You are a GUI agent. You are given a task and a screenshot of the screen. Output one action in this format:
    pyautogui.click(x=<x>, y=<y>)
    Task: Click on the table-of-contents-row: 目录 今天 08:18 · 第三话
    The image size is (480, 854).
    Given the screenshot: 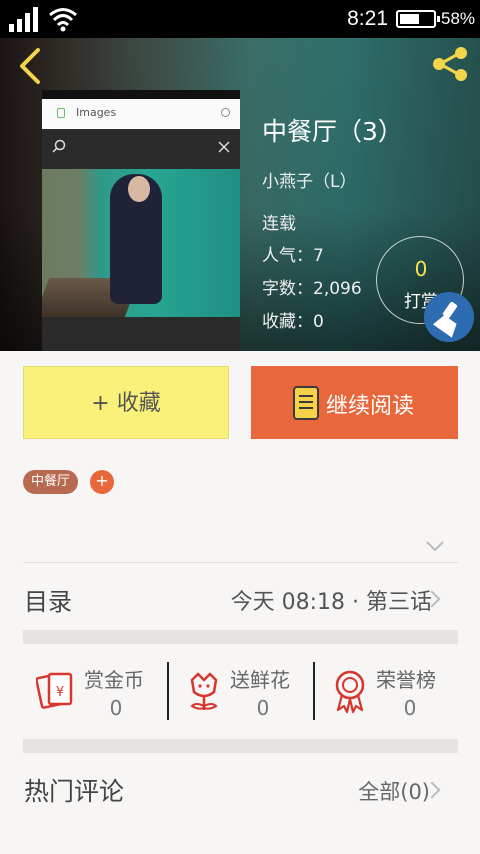 What is the action you would take?
    pyautogui.click(x=240, y=597)
    